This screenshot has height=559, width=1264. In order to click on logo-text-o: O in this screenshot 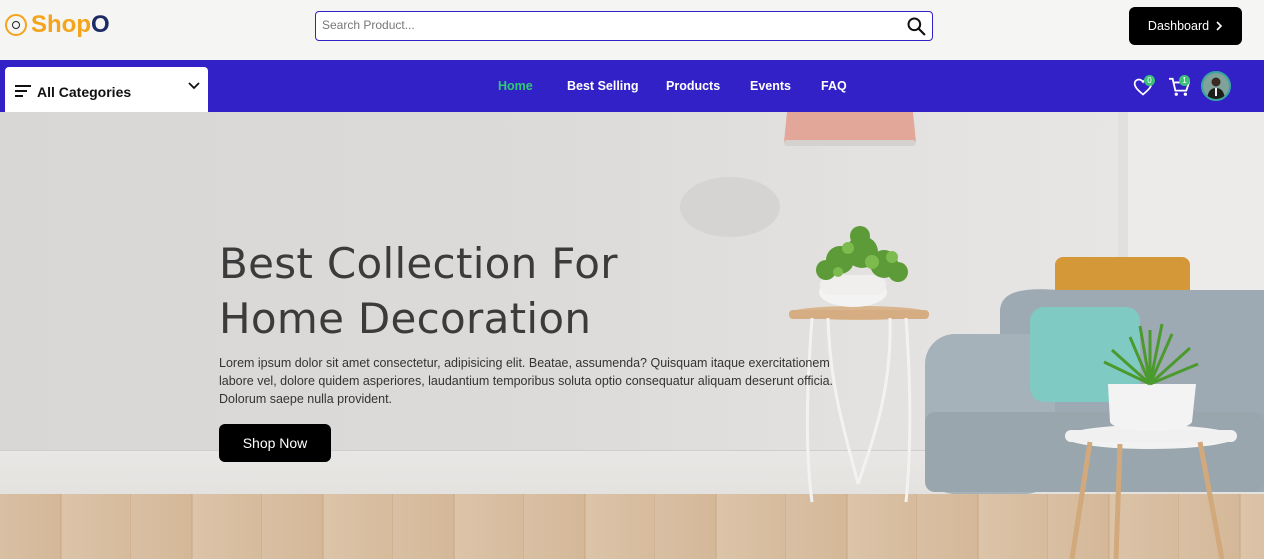, I will do `click(100, 24)`.